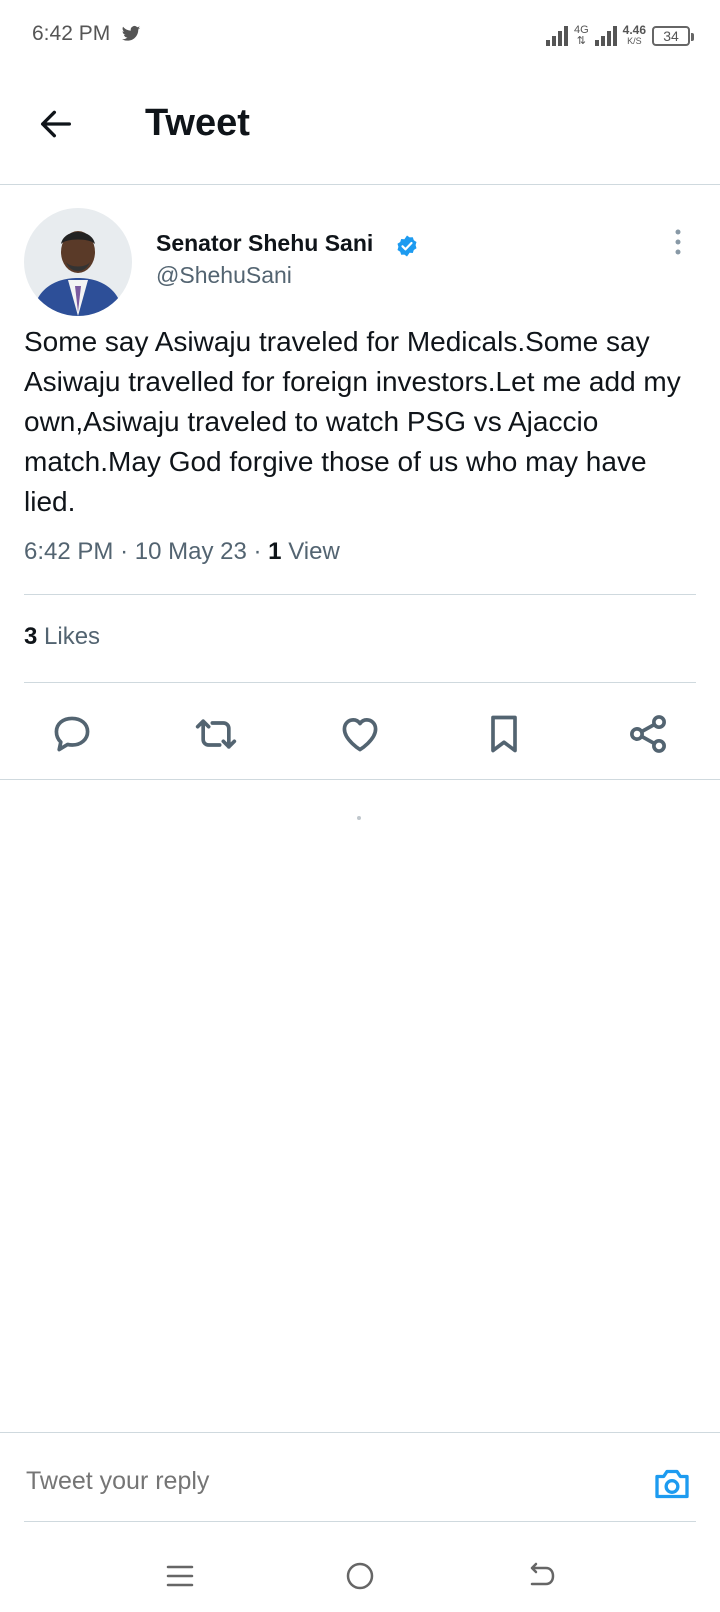 This screenshot has height=1612, width=720. Describe the element at coordinates (648, 734) in the screenshot. I see `share-icon` at that location.